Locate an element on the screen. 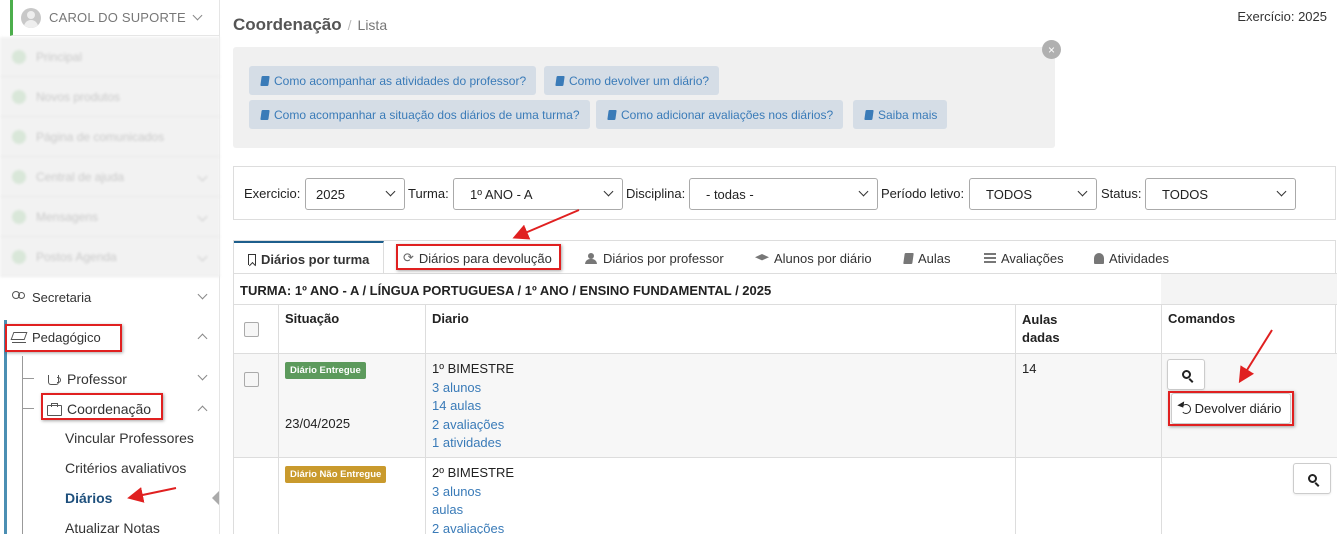 Image resolution: width=1337 pixels, height=534 pixels. sidebar-subitem-diarios: Diários is located at coordinates (88, 498).